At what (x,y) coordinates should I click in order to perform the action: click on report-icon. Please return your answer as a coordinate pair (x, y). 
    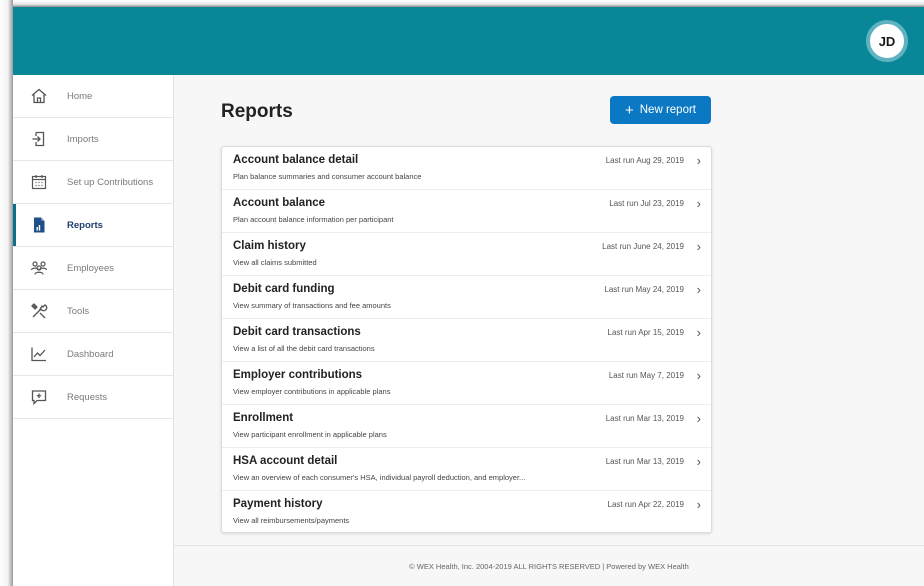
    Looking at the image, I should click on (39, 225).